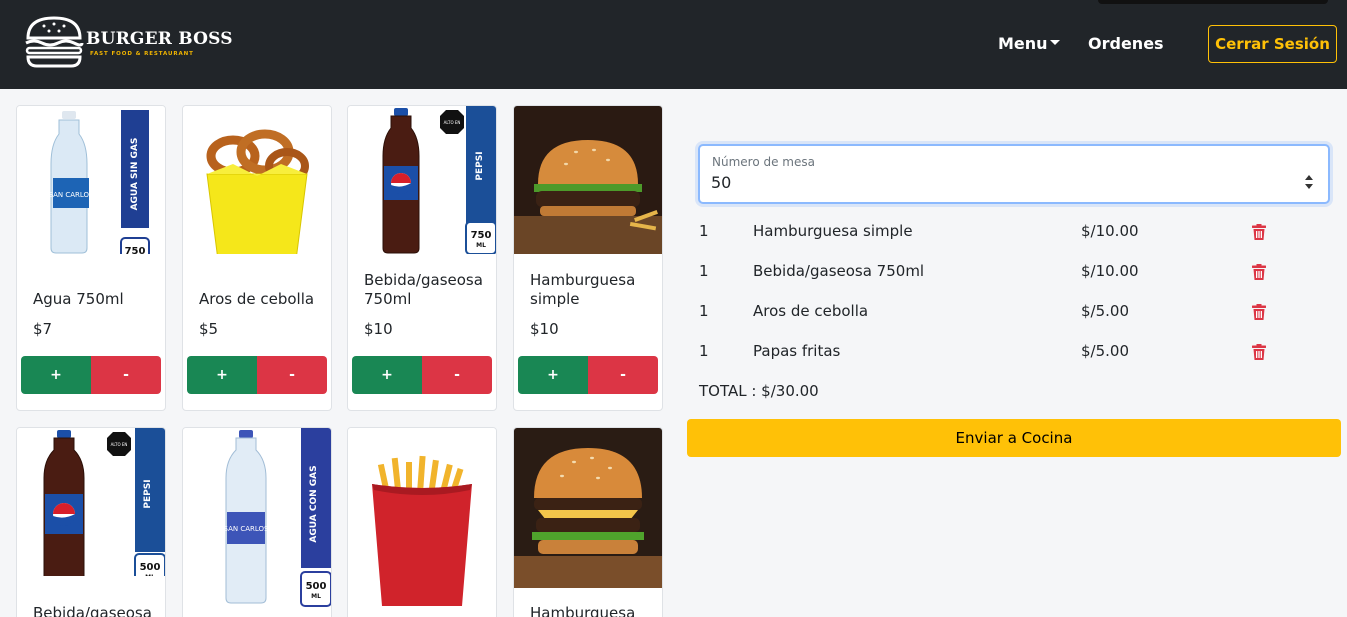 Image resolution: width=1347 pixels, height=617 pixels. What do you see at coordinates (1309, 182) in the screenshot?
I see `number-spinner-icon` at bounding box center [1309, 182].